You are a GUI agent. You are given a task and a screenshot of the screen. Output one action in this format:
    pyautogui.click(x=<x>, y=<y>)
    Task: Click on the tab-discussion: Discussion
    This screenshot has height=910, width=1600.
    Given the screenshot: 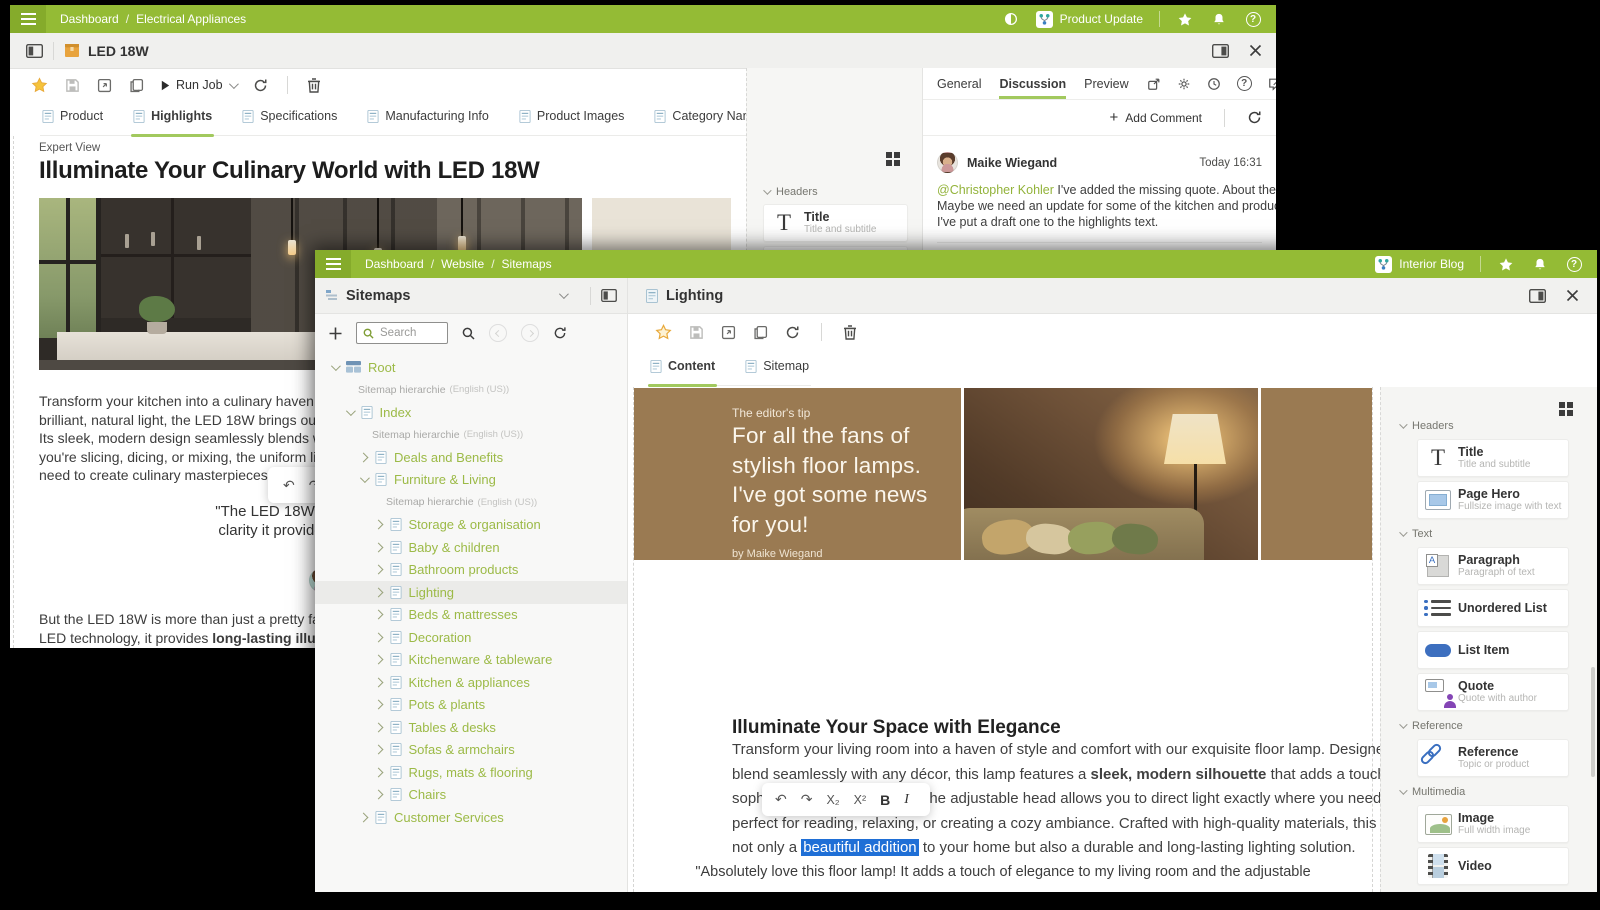 What is the action you would take?
    pyautogui.click(x=1032, y=83)
    